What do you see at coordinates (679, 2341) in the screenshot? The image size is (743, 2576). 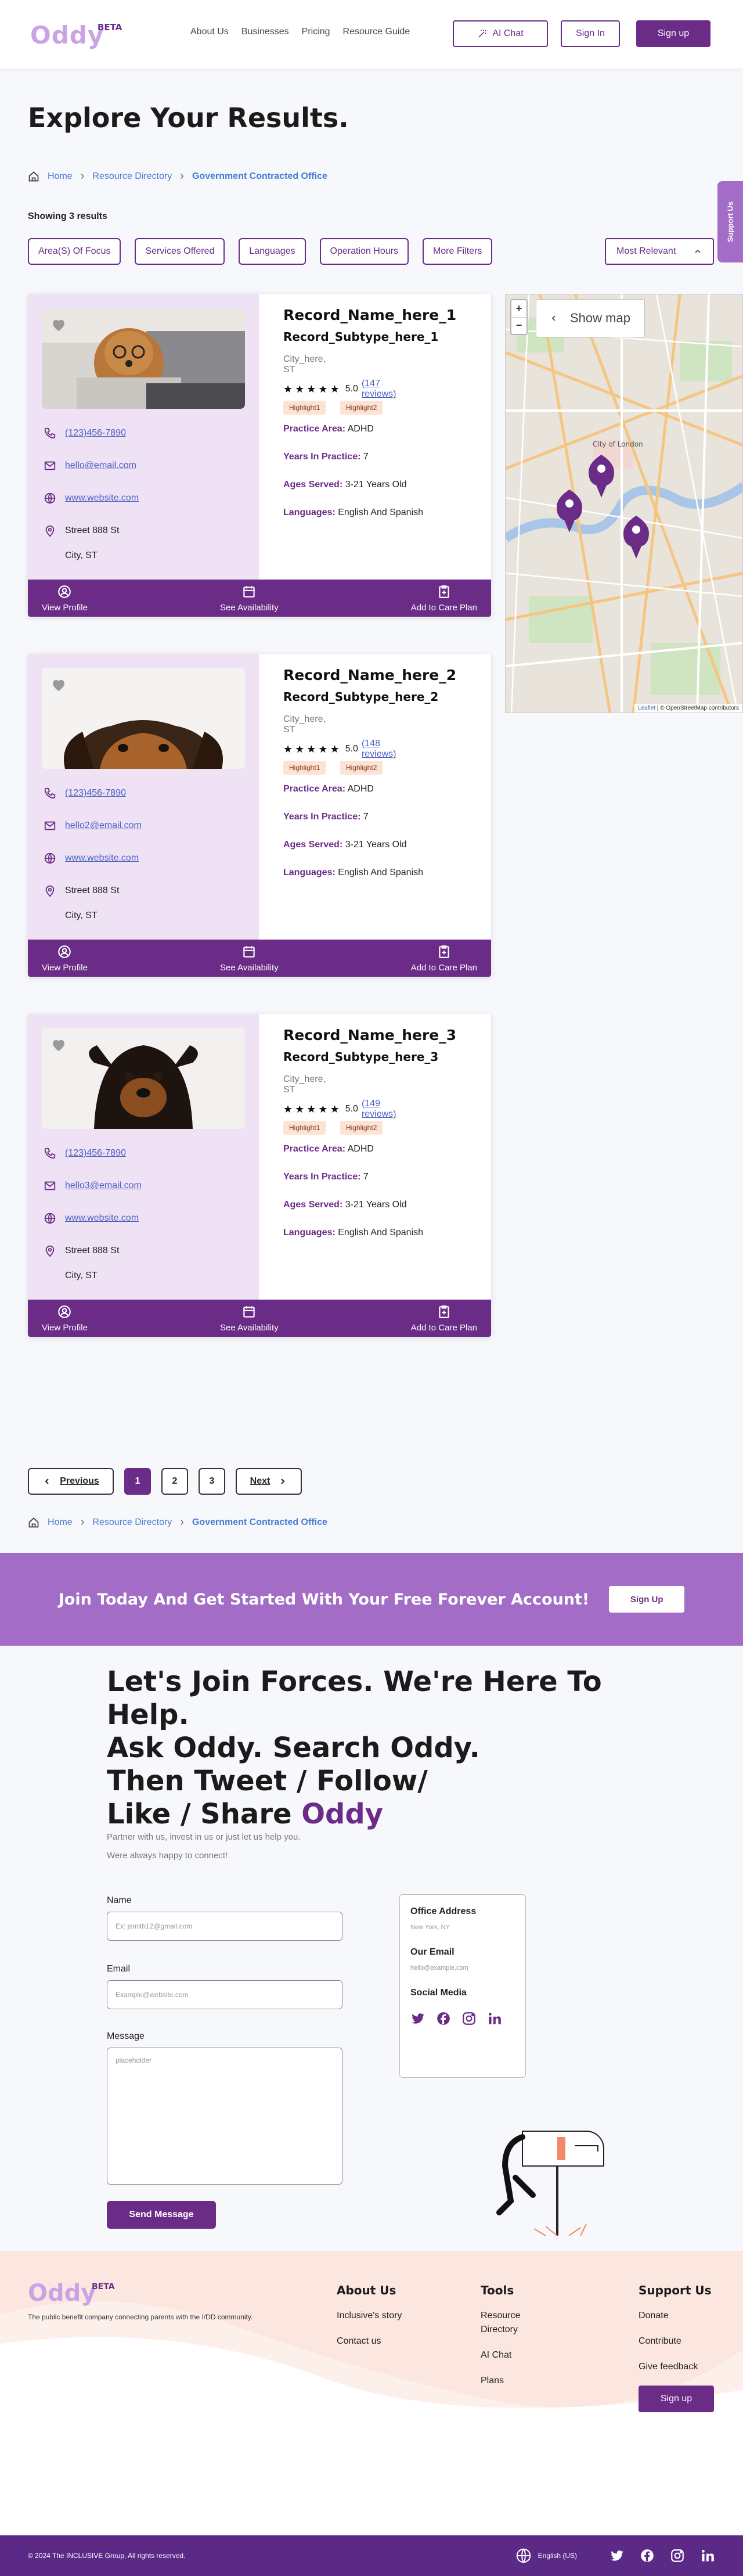 I see `footer-link-contribute: Contribute` at bounding box center [679, 2341].